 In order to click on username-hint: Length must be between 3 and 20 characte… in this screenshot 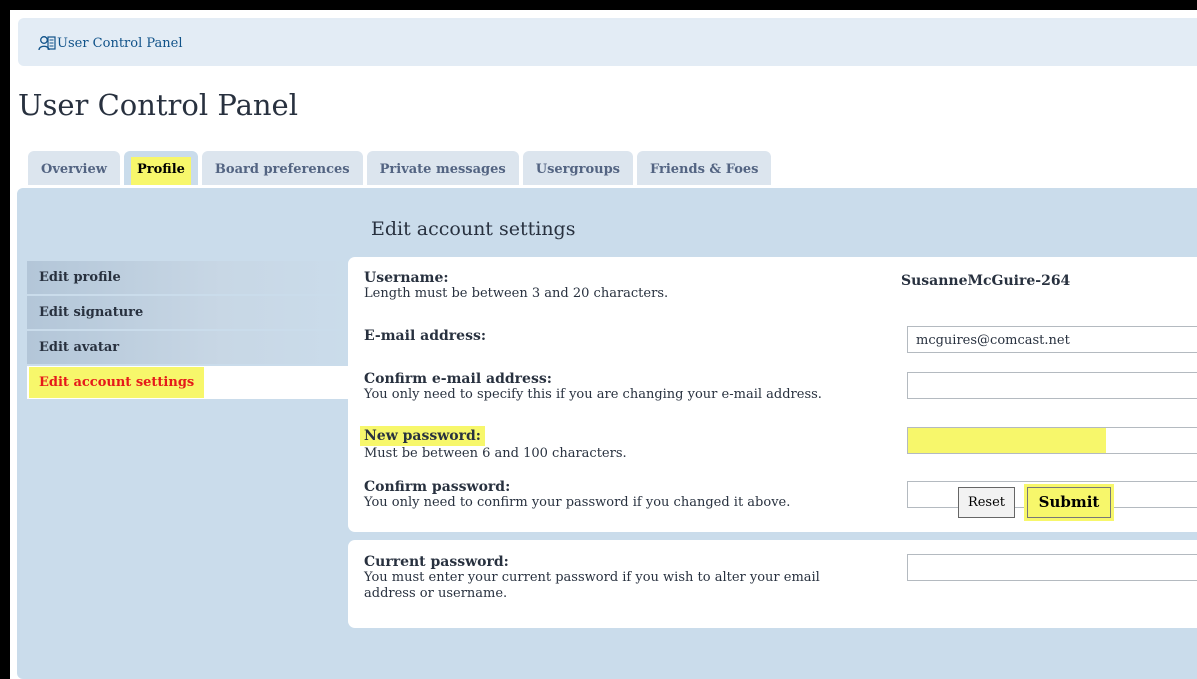, I will do `click(516, 293)`.